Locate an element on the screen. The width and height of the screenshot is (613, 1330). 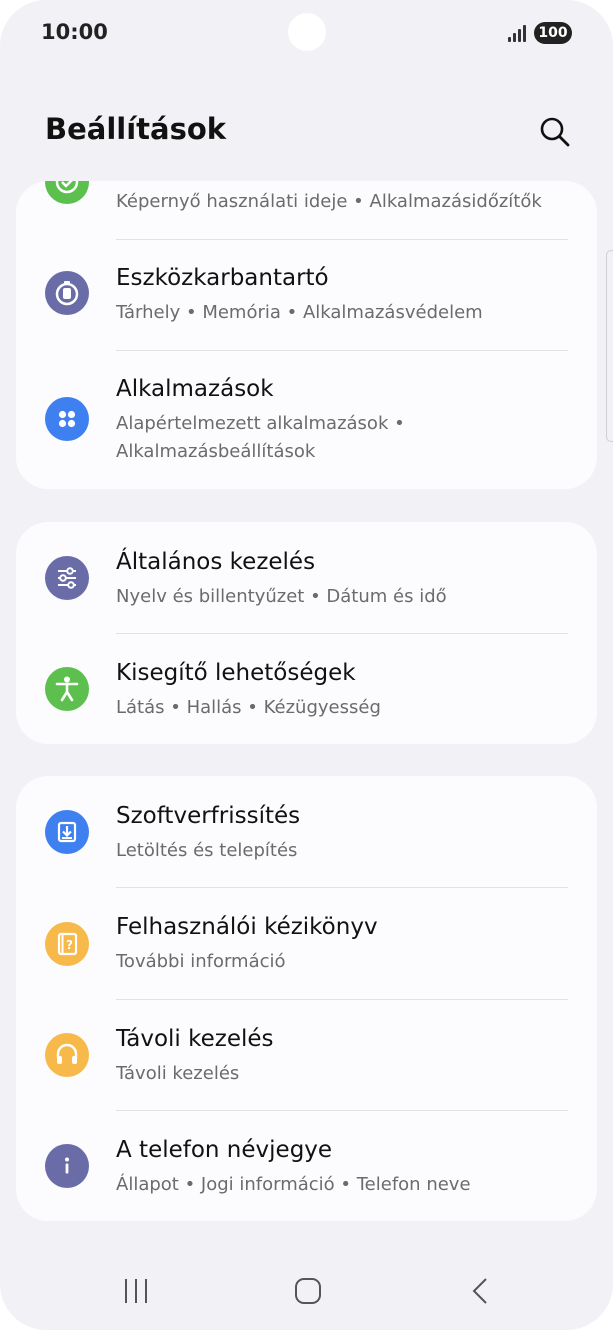
settings-item-title: Alkalmazások is located at coordinates (195, 389).